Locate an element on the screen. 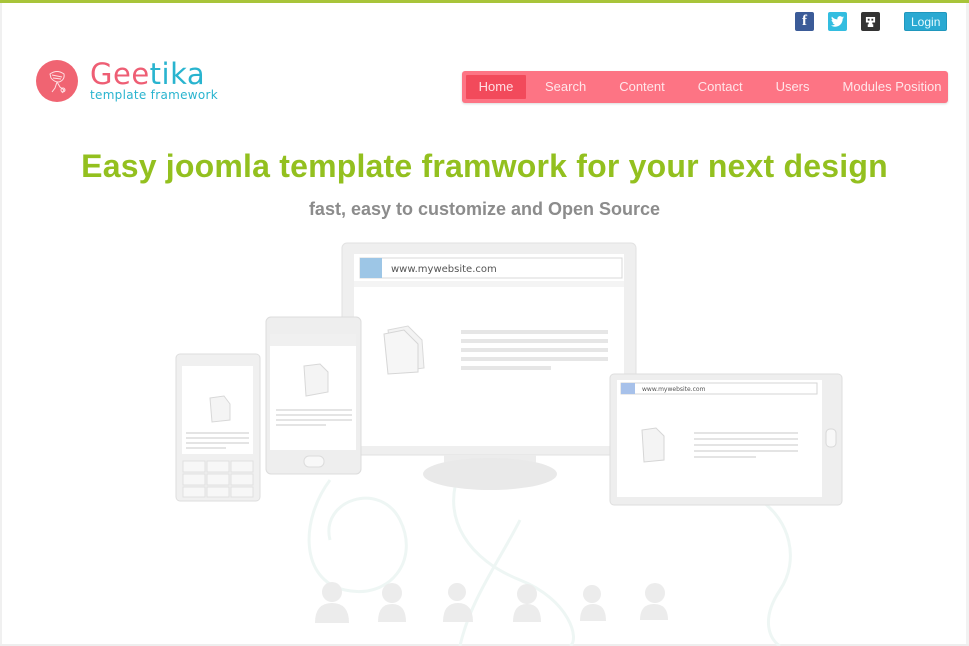 Image resolution: width=969 pixels, height=646 pixels. logo-name: Geetika is located at coordinates (154, 74).